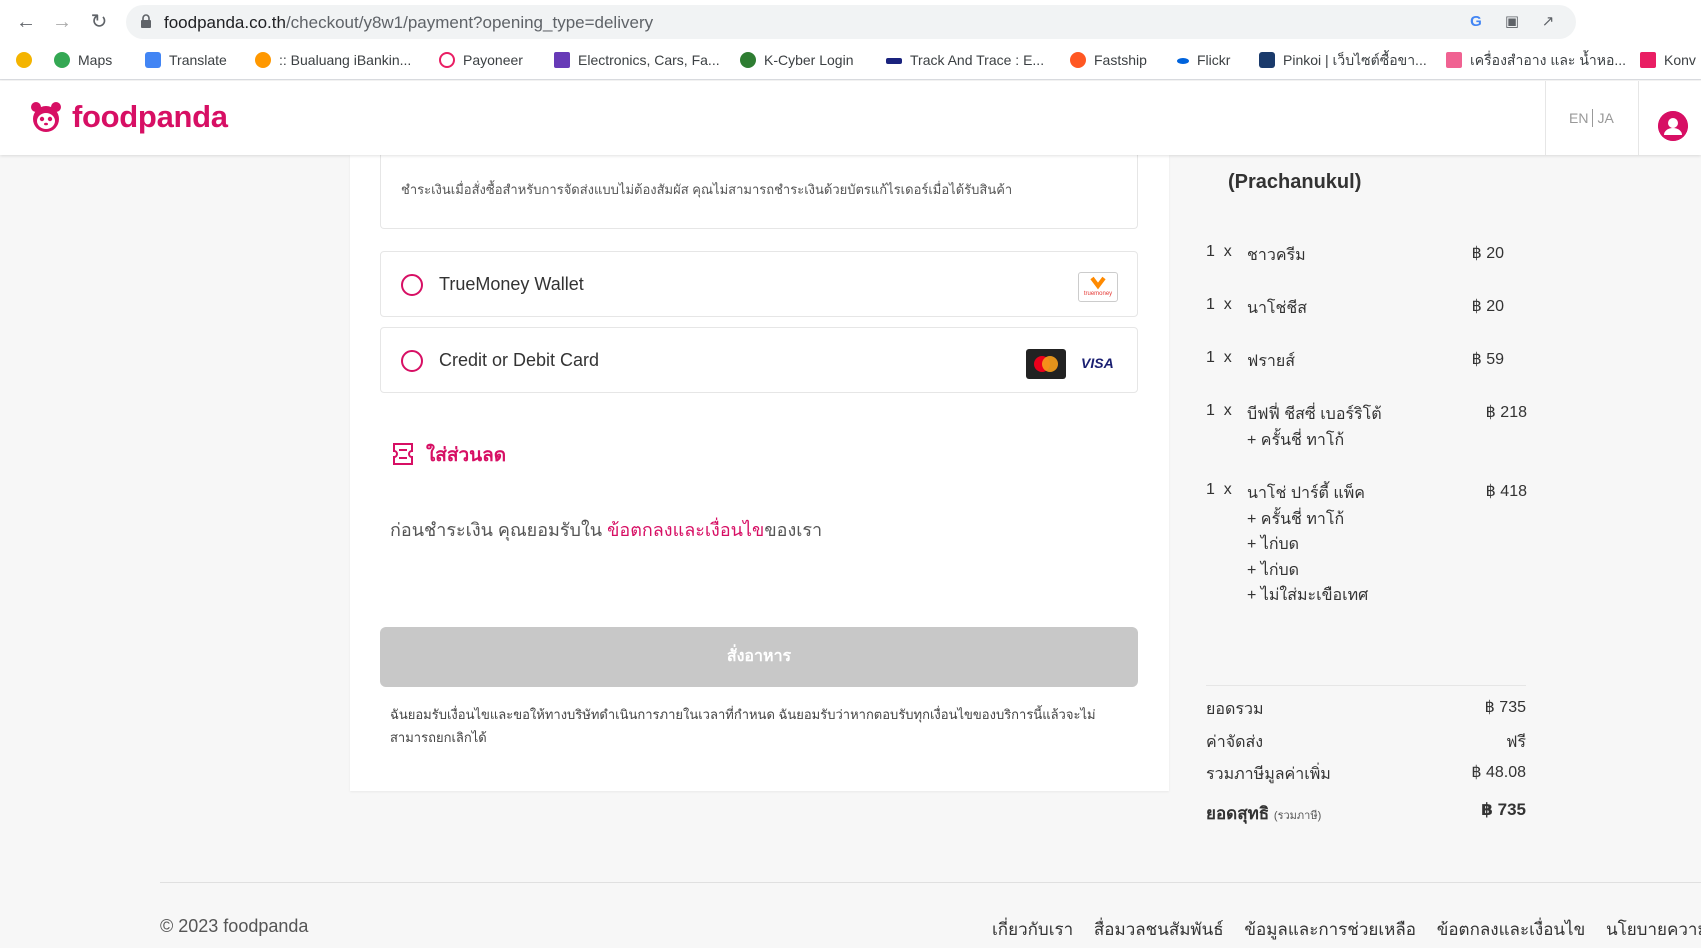  What do you see at coordinates (1296, 519) in the screenshot?
I see `item-addon: + ครั้นชี่ ทาโก้` at bounding box center [1296, 519].